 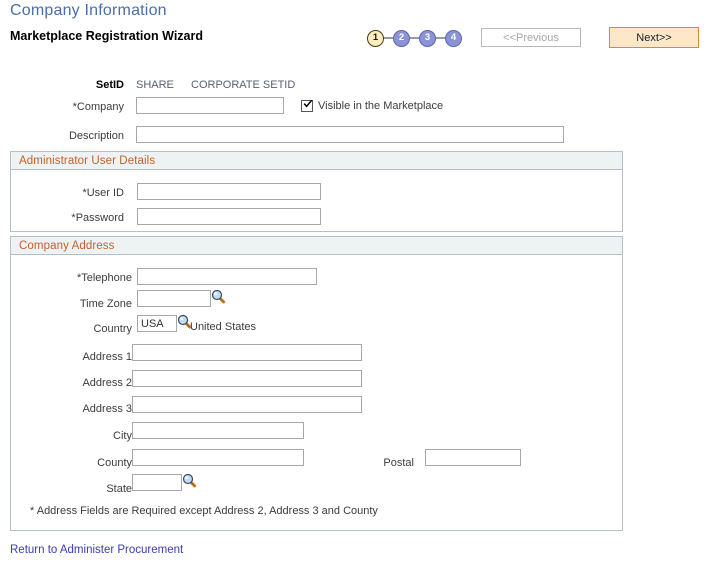 What do you see at coordinates (218, 430) in the screenshot?
I see `city-input` at bounding box center [218, 430].